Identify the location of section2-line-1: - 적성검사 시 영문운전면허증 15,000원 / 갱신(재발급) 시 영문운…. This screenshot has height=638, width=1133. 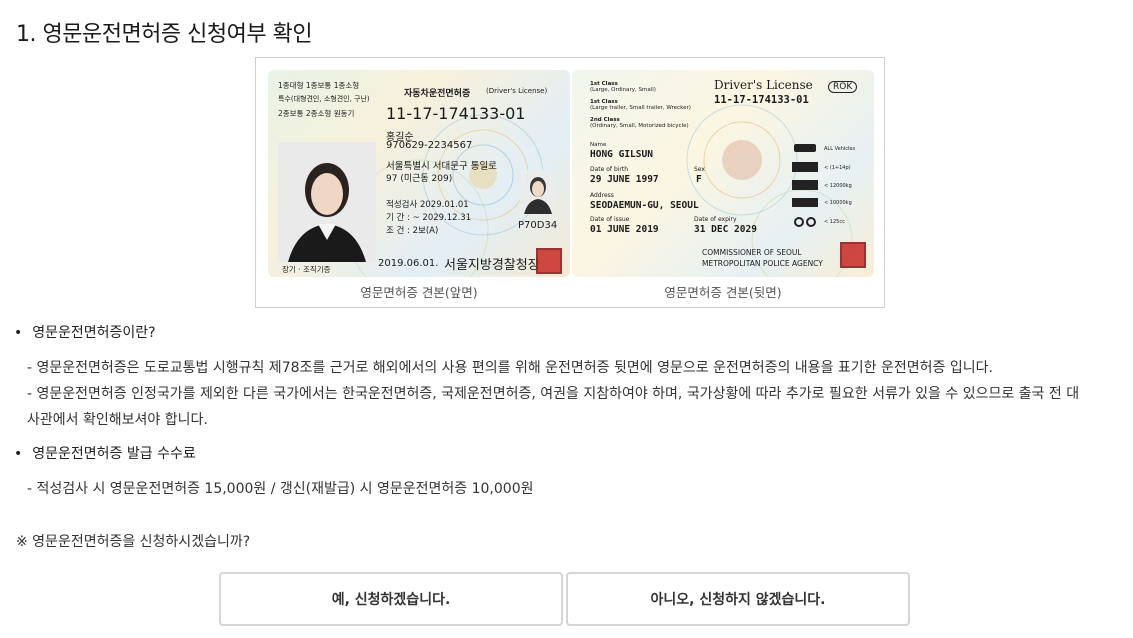
(280, 489).